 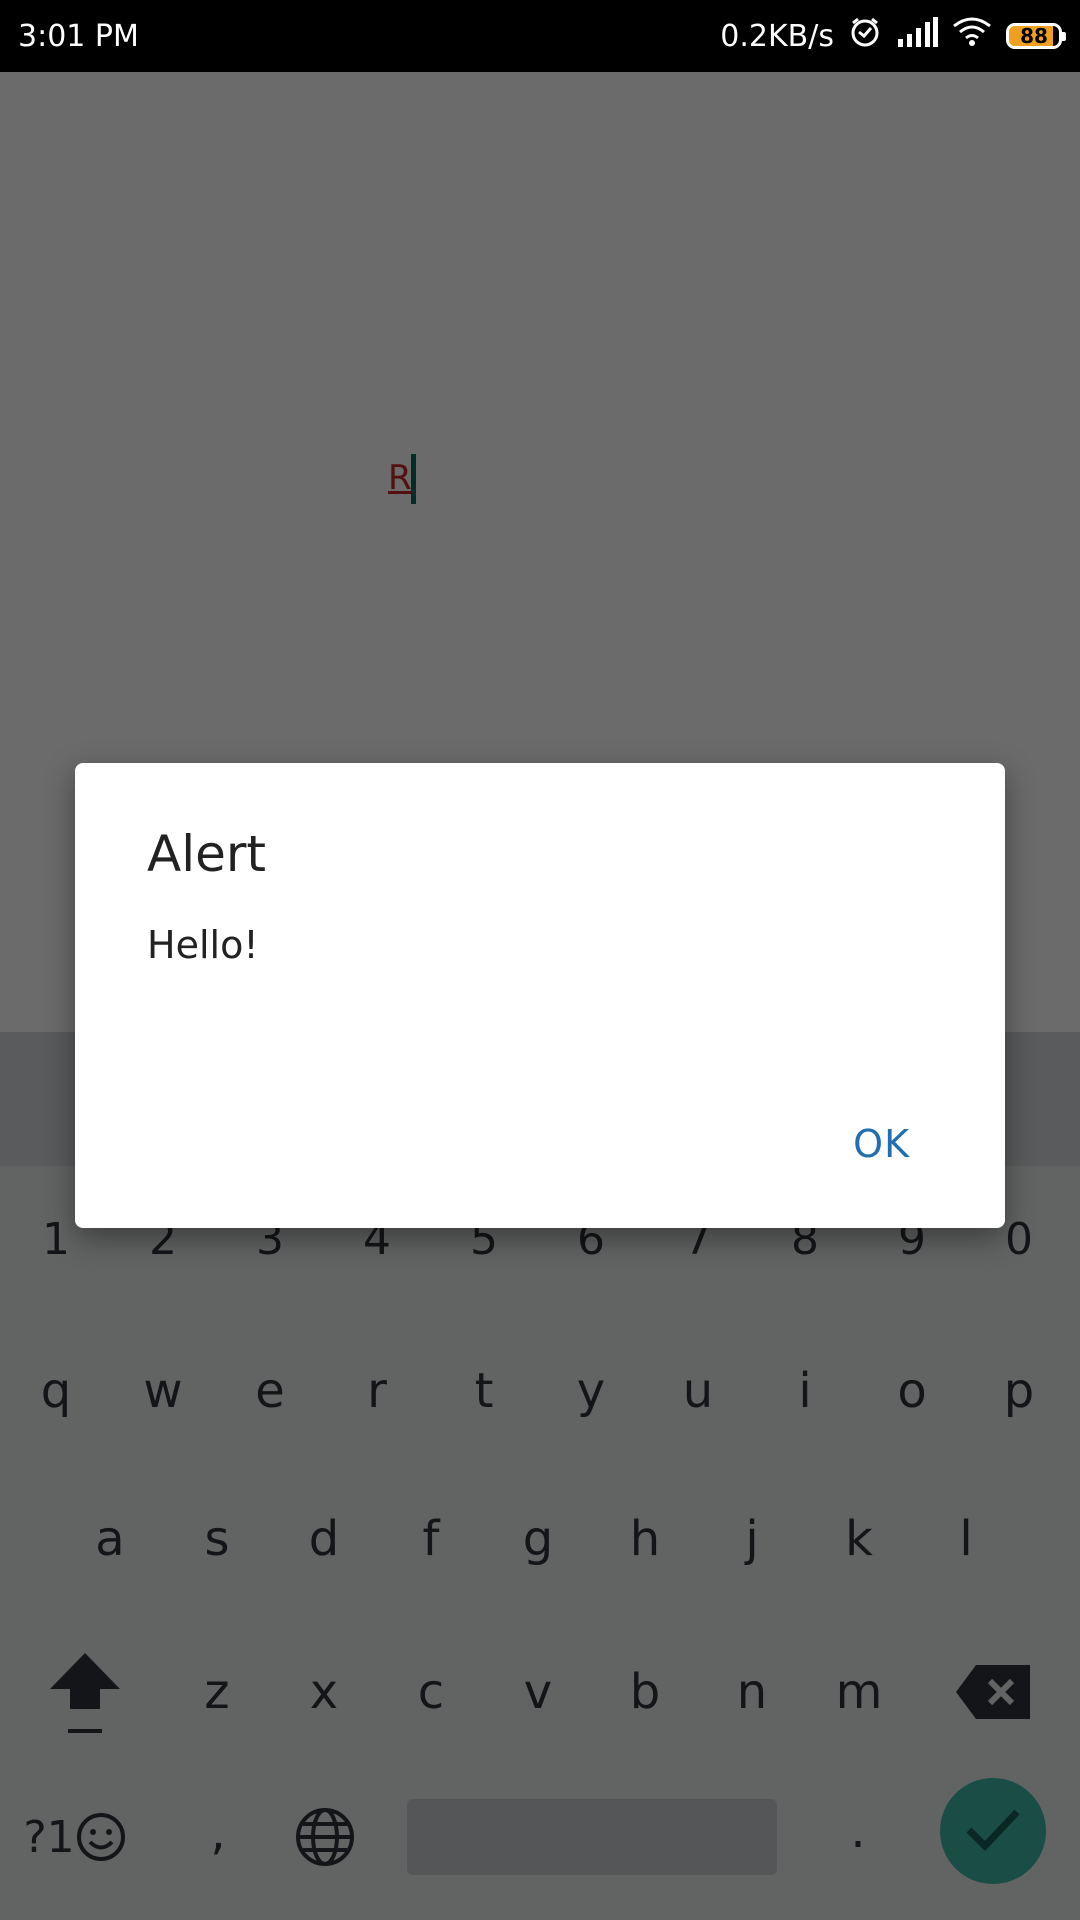 I want to click on status-icons: 0.2KB/s 88, so click(x=893, y=36).